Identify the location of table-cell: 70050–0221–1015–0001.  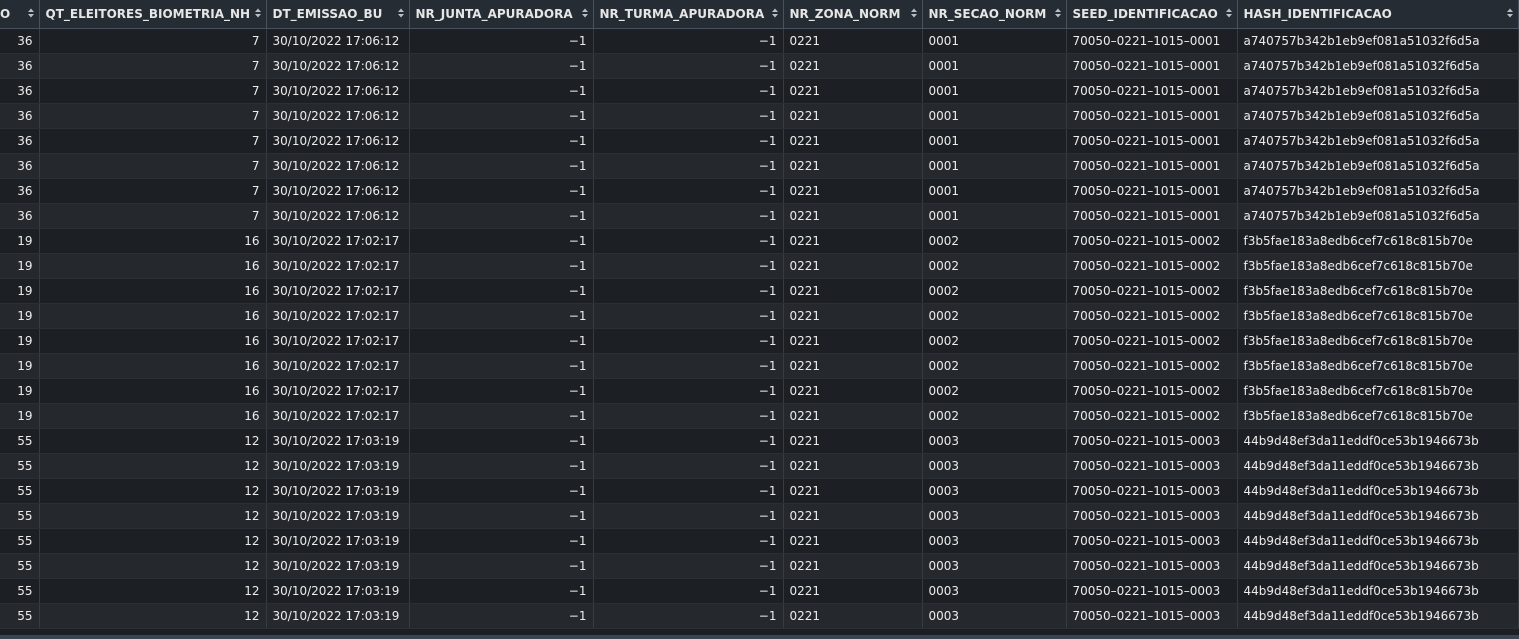
(1152, 66).